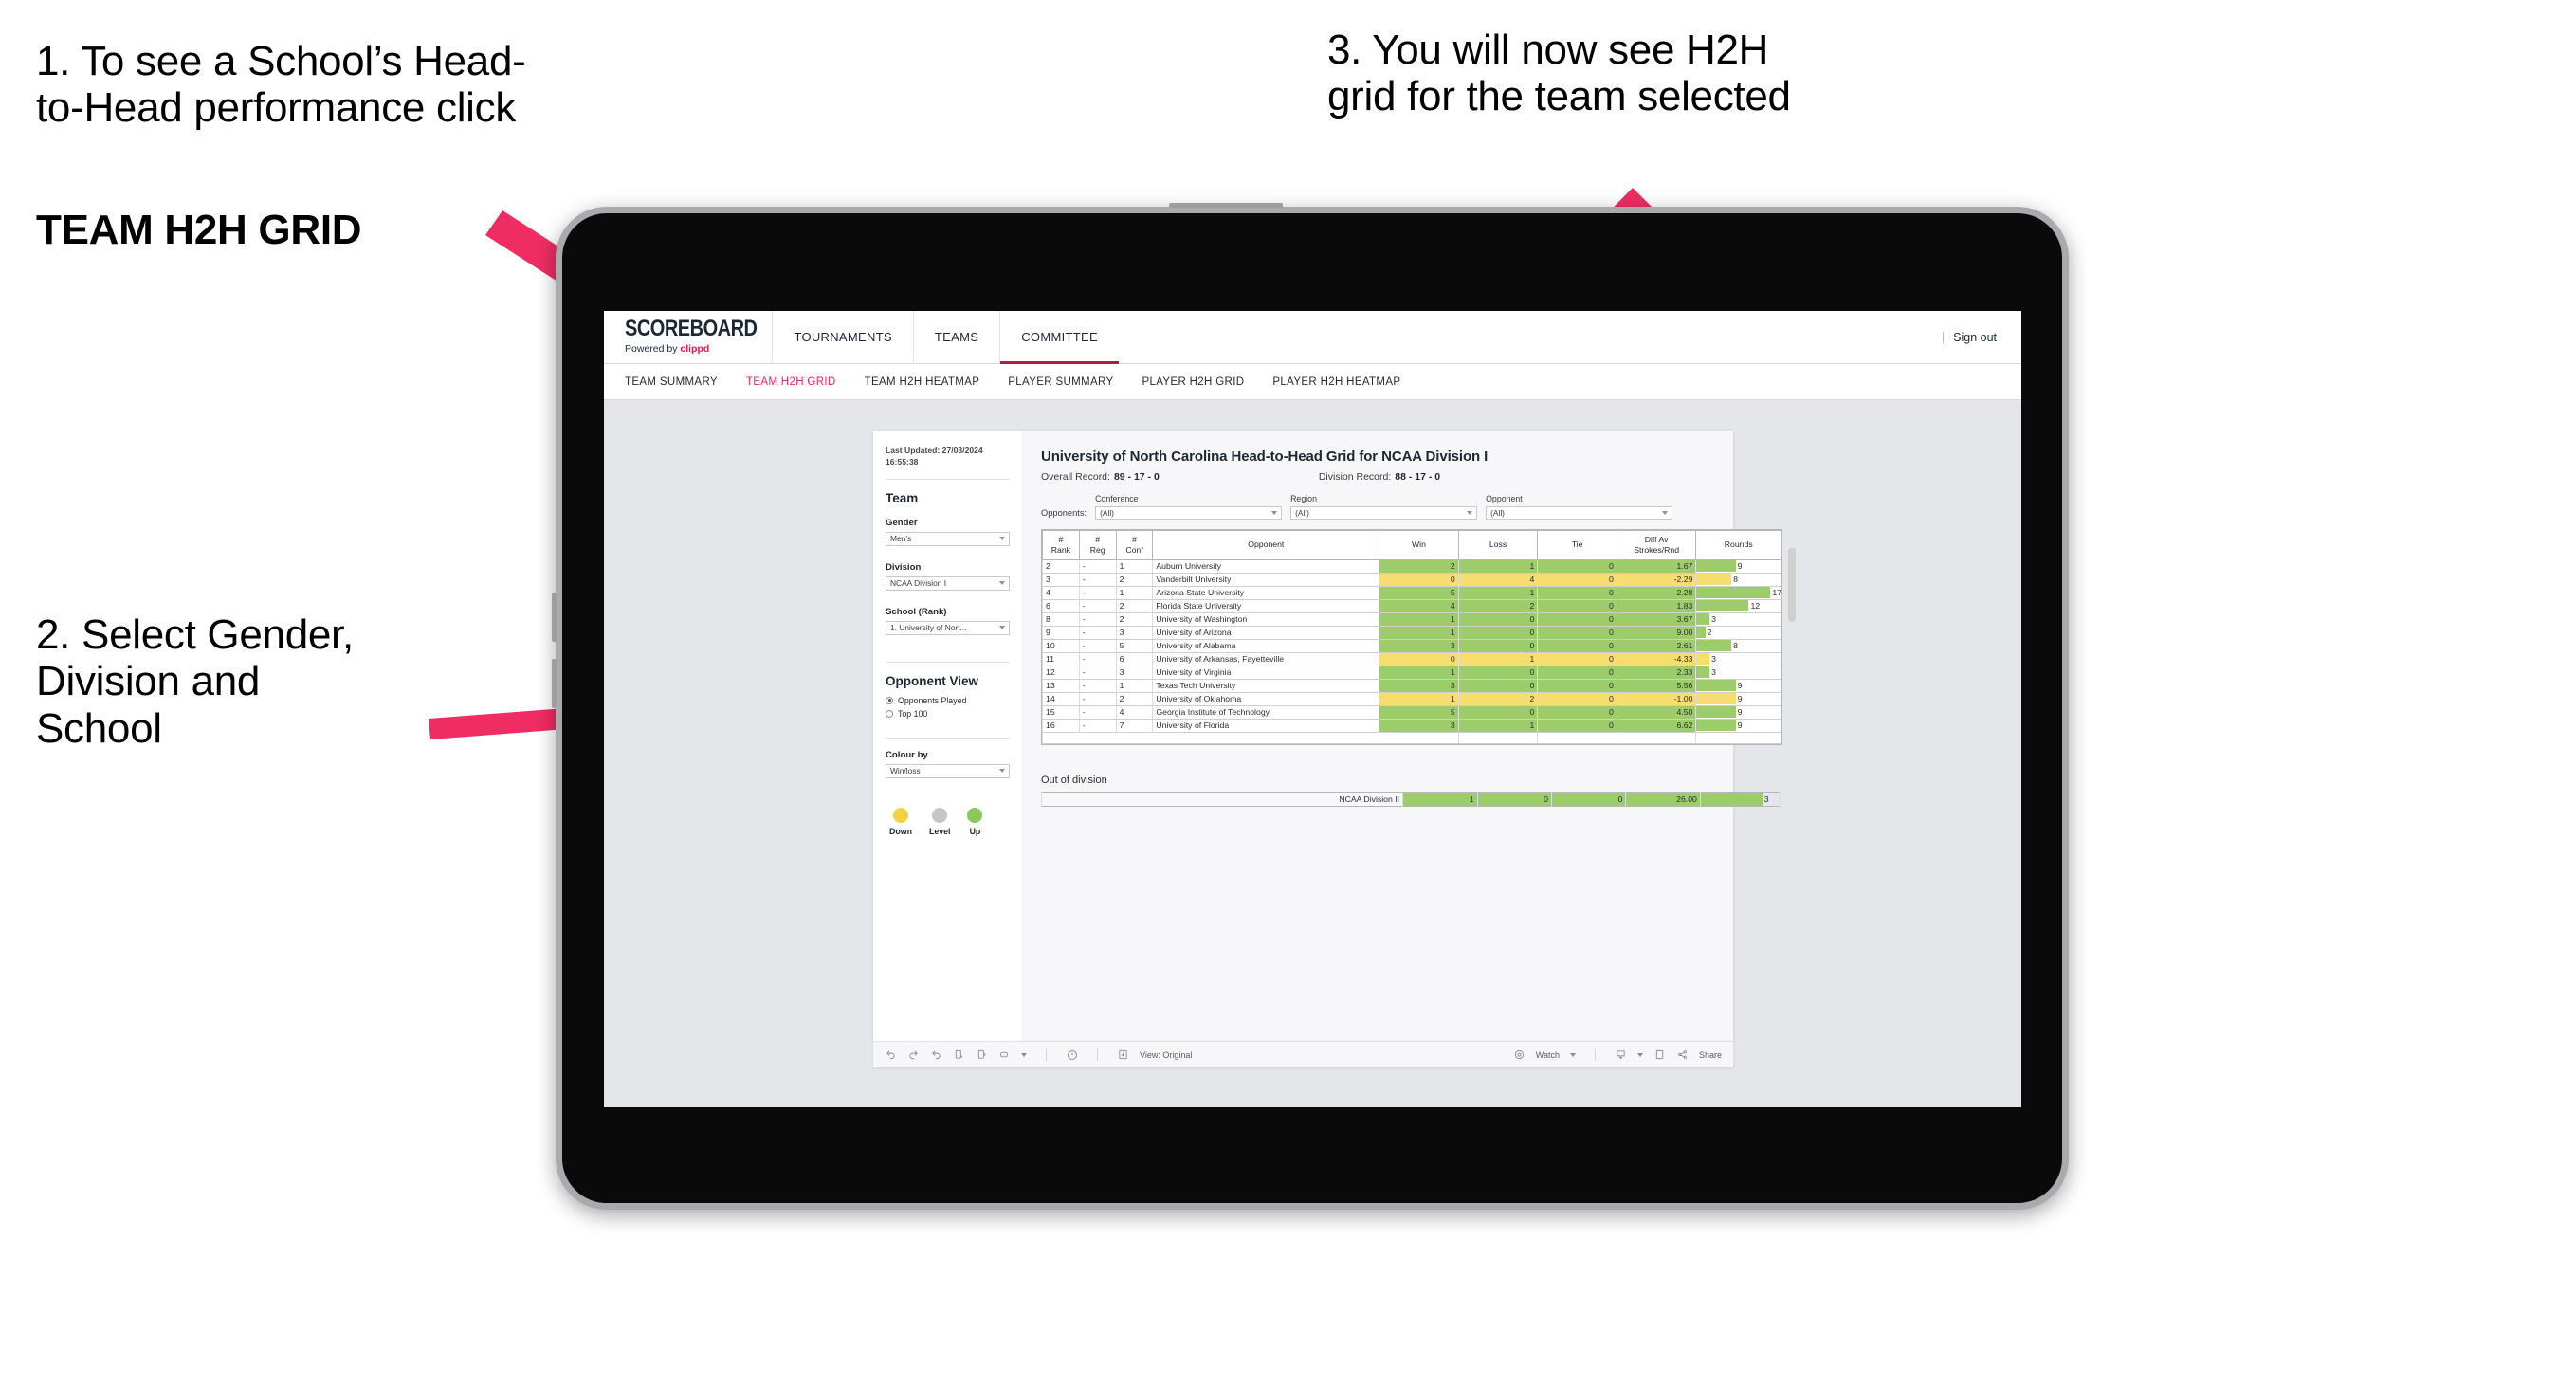  I want to click on table-row: NCAA Division II 1 0 0 26.00 3, so click(1410, 799).